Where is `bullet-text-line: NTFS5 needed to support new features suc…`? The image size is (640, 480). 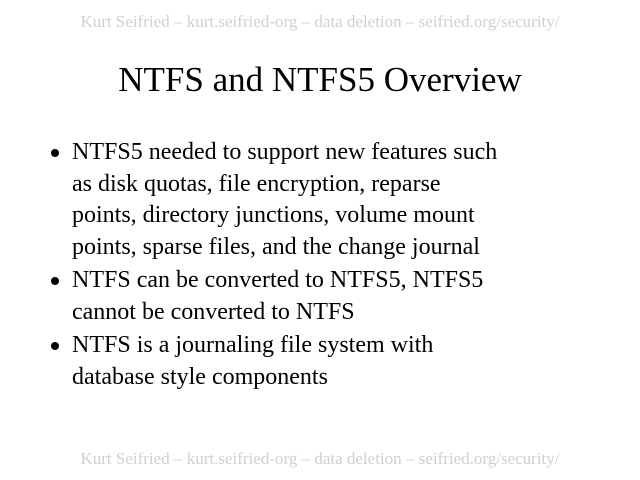 bullet-text-line: NTFS5 needed to support new features suc… is located at coordinates (285, 152).